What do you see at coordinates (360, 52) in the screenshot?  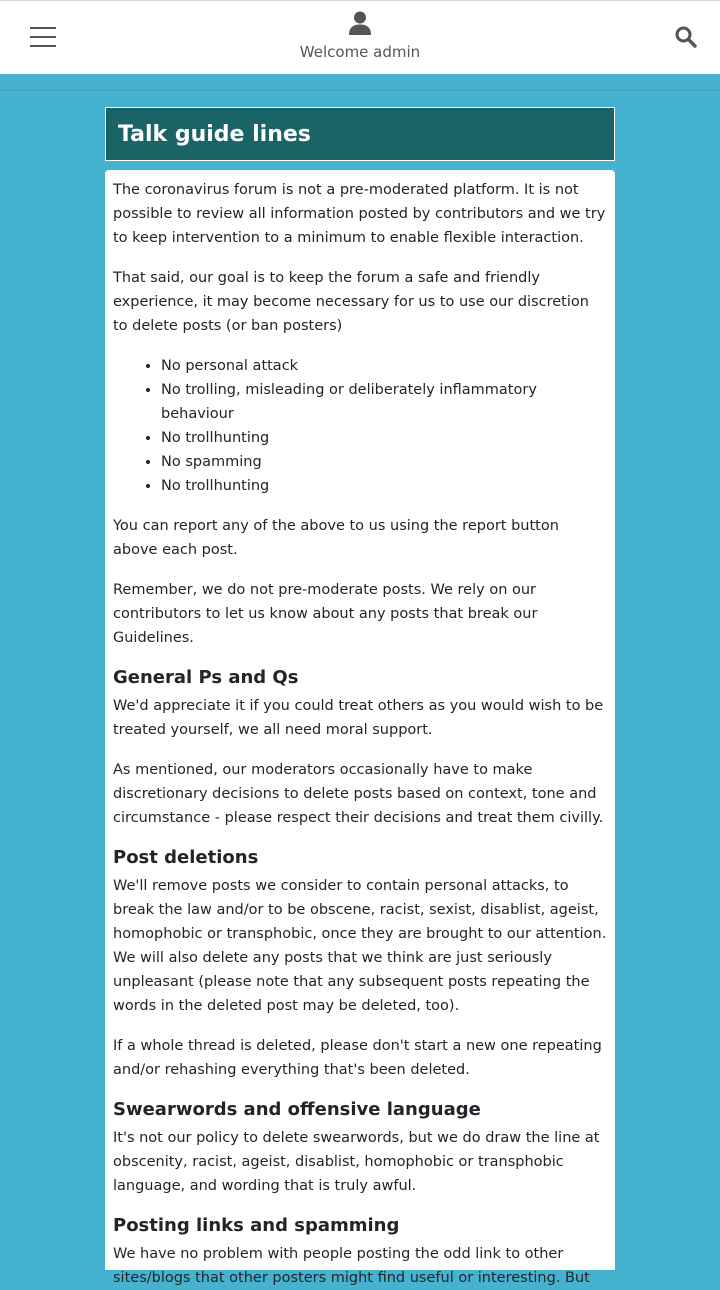 I see `welcome-text: Welcome admin` at bounding box center [360, 52].